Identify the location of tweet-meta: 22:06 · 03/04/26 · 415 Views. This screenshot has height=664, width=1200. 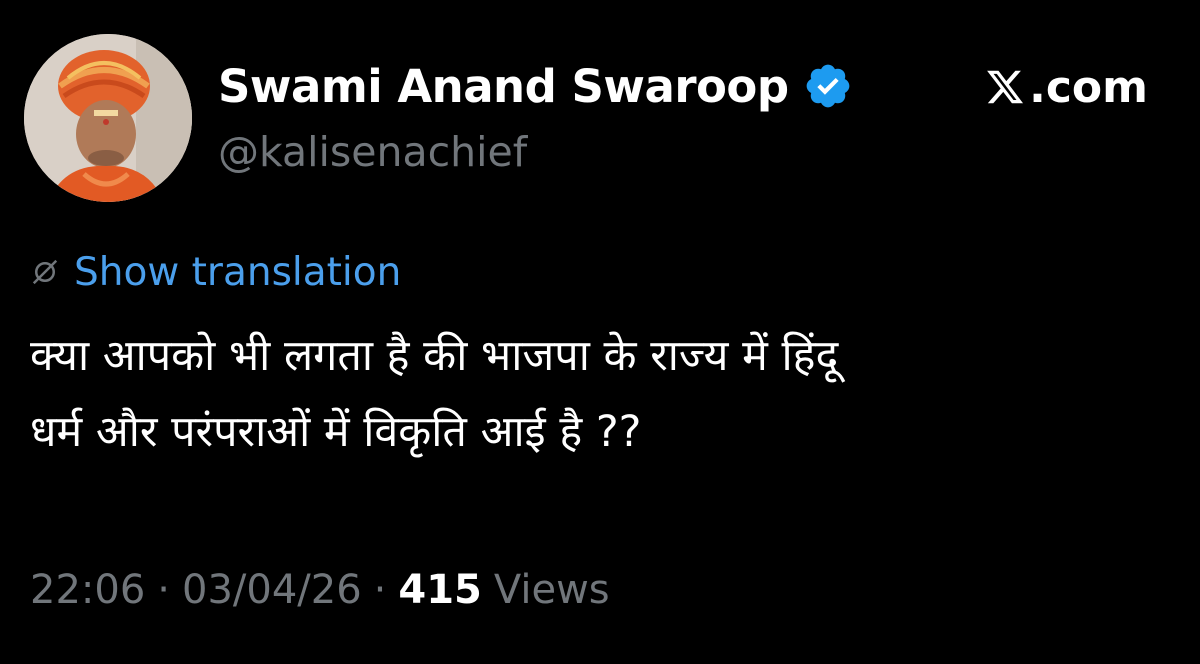
(320, 590).